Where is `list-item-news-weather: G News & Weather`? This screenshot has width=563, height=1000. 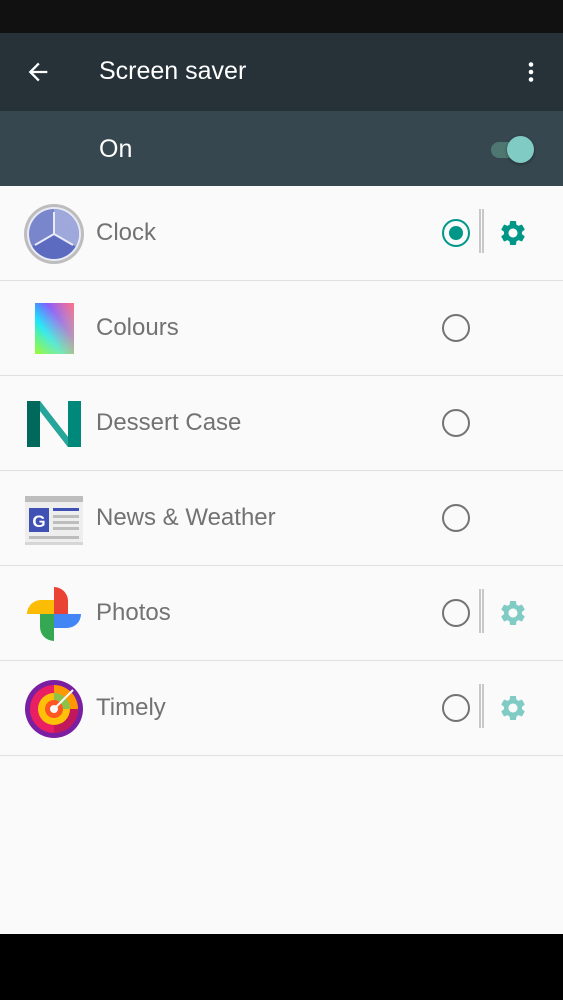 list-item-news-weather: G News & Weather is located at coordinates (281, 518).